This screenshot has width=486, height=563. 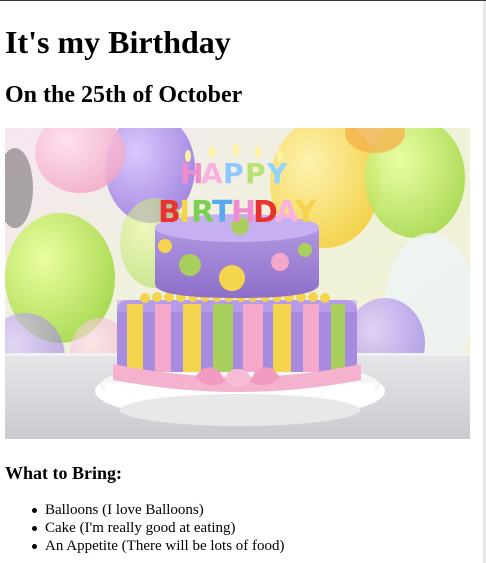 What do you see at coordinates (118, 42) in the screenshot?
I see `page-title: It's my Birthday` at bounding box center [118, 42].